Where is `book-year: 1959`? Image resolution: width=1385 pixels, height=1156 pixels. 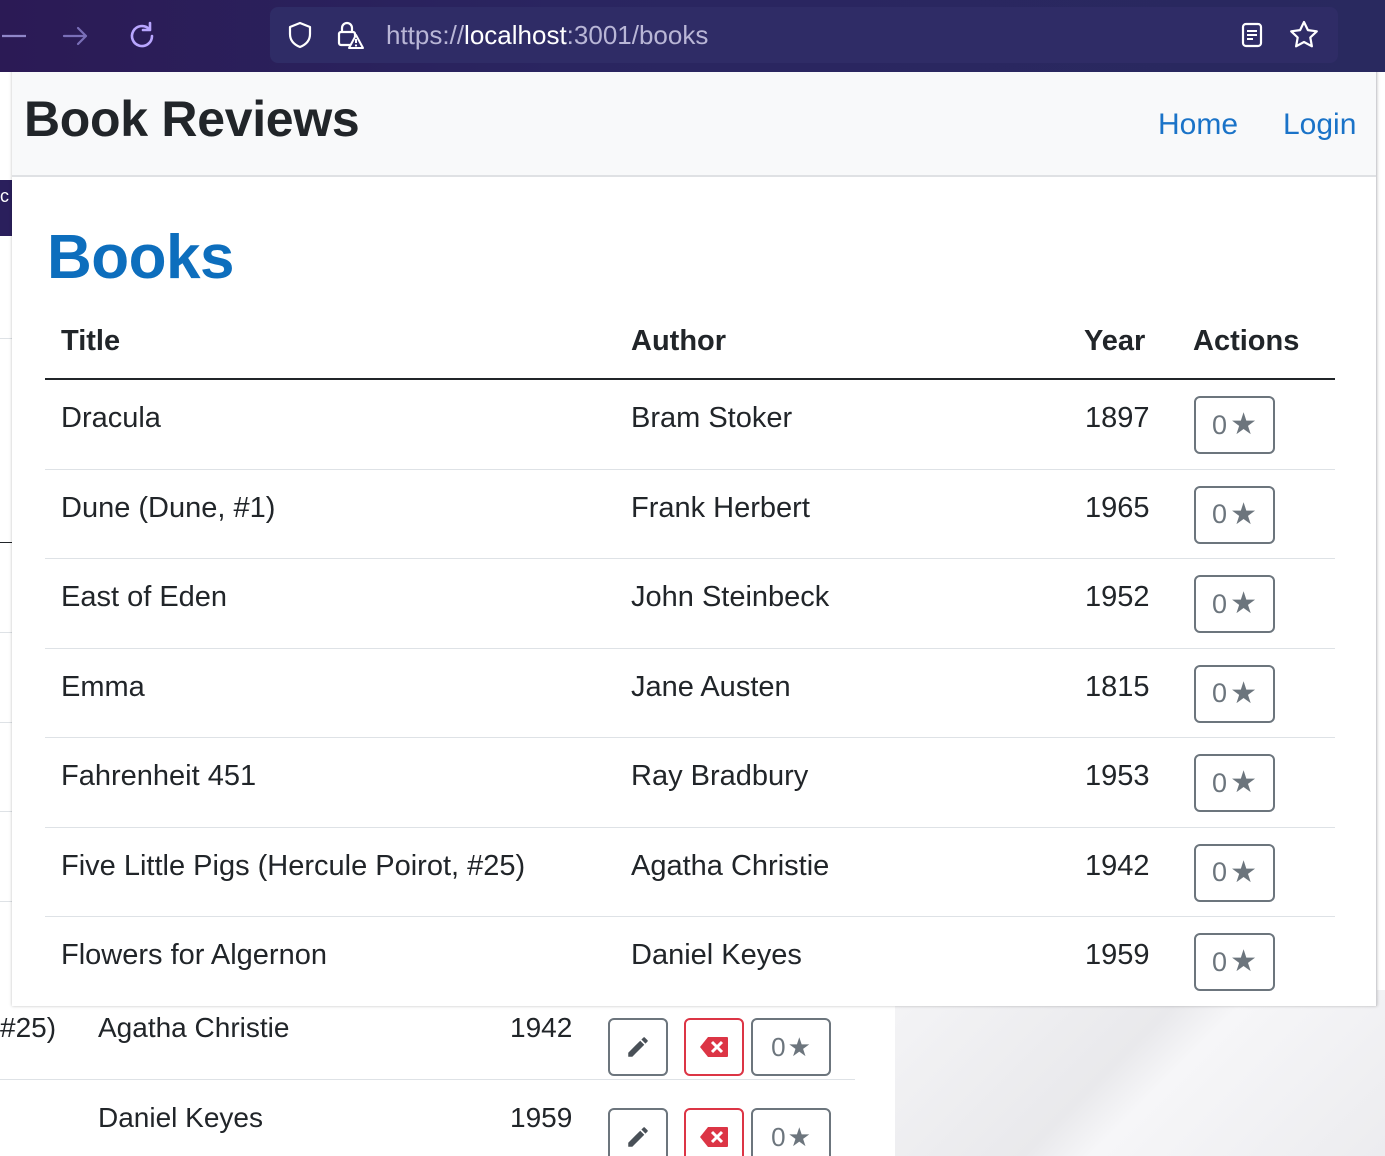
book-year: 1959 is located at coordinates (1117, 955).